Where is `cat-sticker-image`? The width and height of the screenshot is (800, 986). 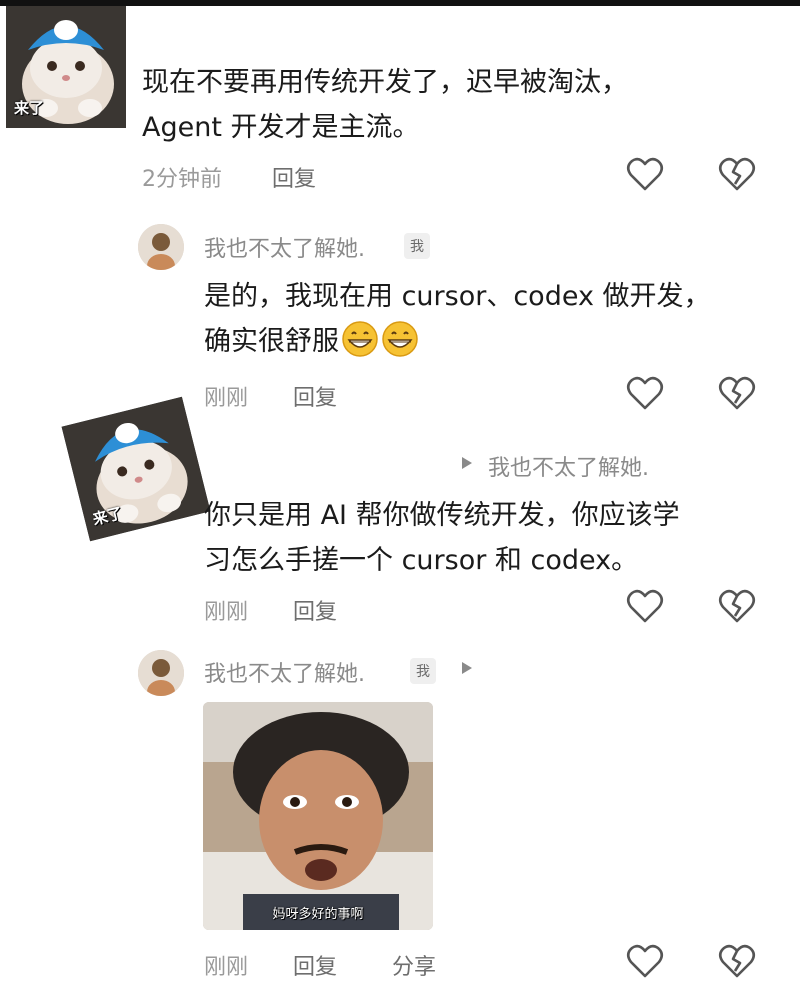 cat-sticker-image is located at coordinates (136, 469).